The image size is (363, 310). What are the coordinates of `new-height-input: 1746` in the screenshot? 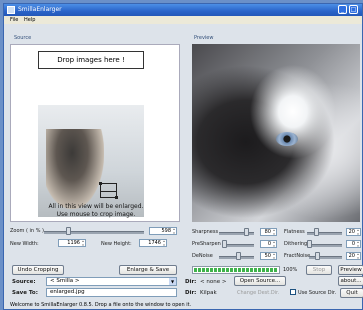 It's located at (153, 243).